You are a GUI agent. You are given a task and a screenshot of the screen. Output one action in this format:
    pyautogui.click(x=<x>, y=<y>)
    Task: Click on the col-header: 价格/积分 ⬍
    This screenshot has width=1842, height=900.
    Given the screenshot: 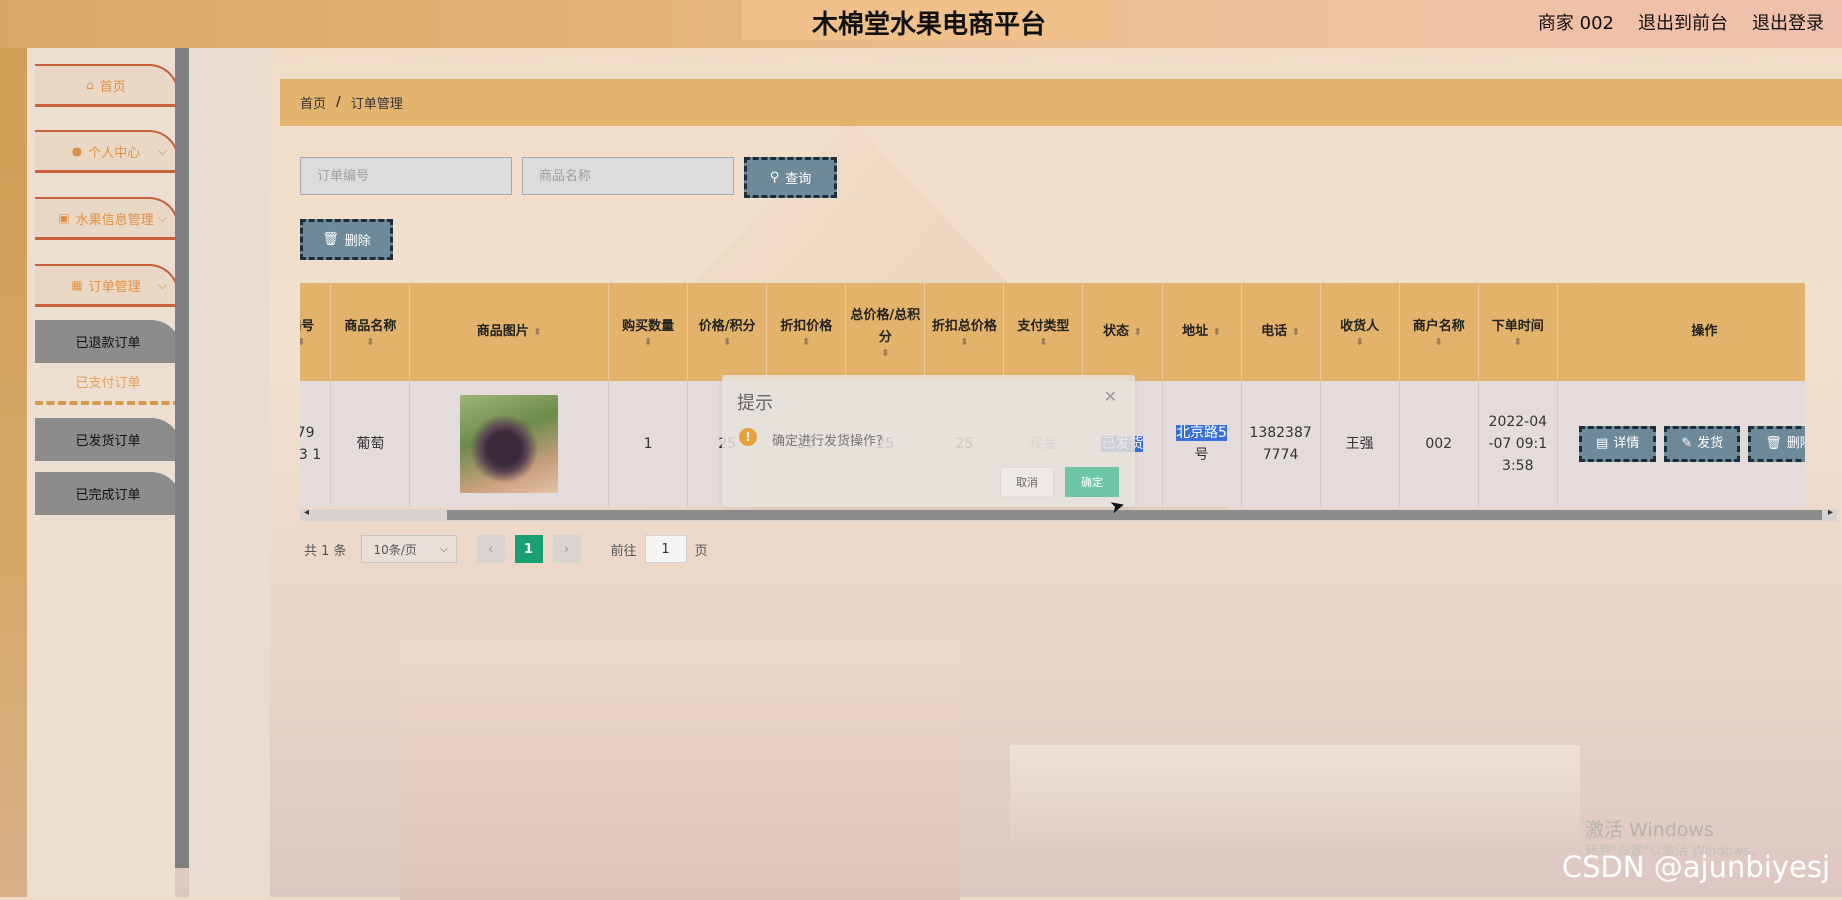 What is the action you would take?
    pyautogui.click(x=727, y=332)
    